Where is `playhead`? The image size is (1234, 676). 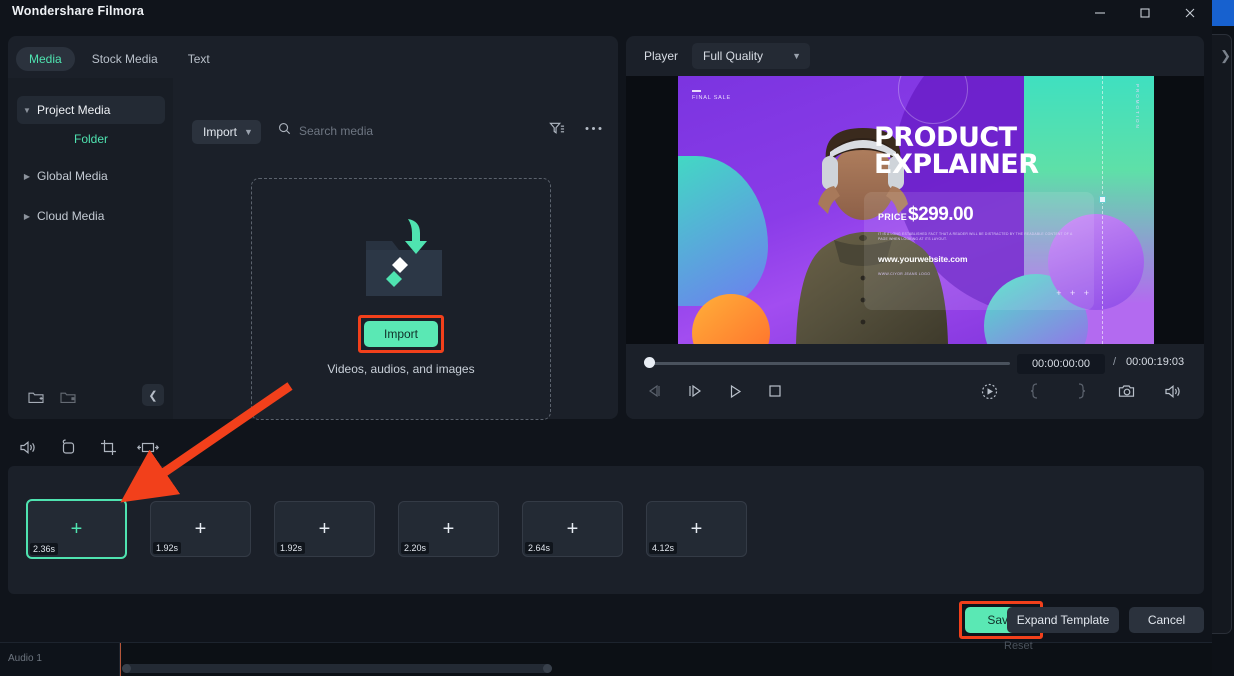
playhead is located at coordinates (120, 659).